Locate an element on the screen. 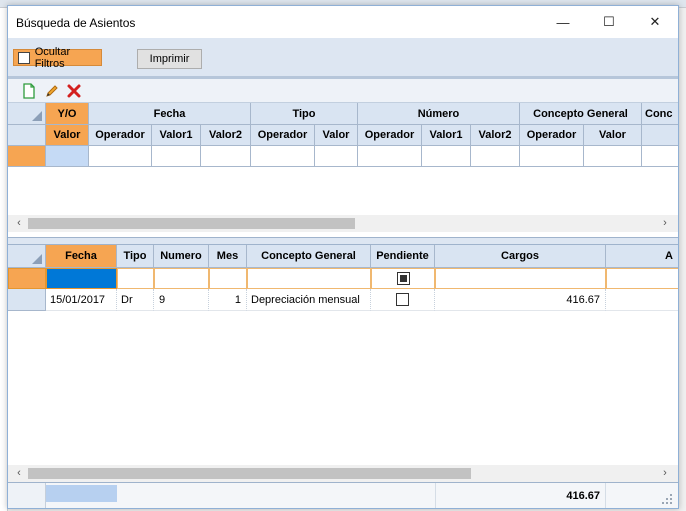  col-header-pendiente: Pendiente is located at coordinates (403, 256).